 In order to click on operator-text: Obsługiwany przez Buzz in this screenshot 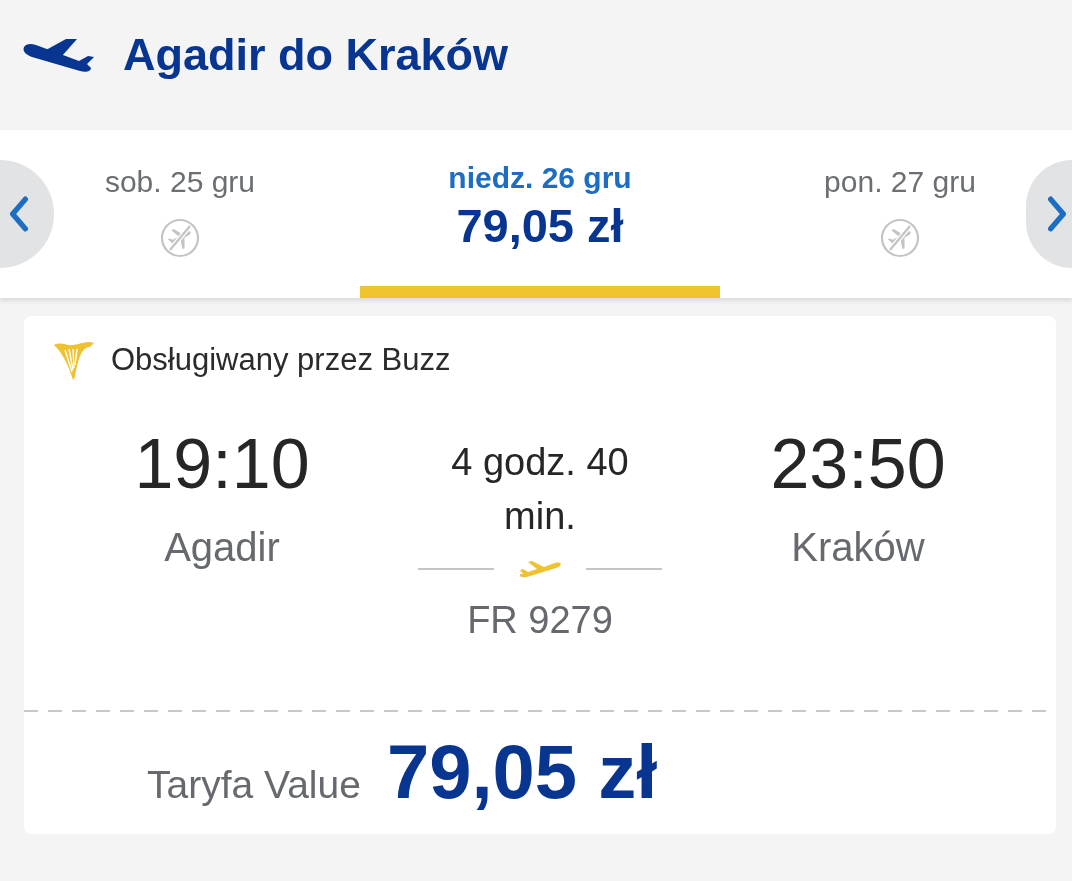, I will do `click(281, 360)`.